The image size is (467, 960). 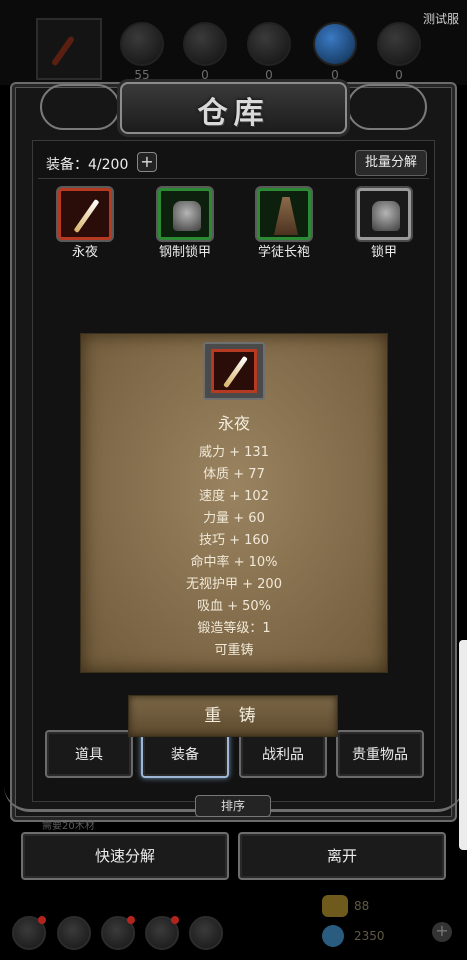 What do you see at coordinates (335, 44) in the screenshot?
I see `crystal-resource-icon` at bounding box center [335, 44].